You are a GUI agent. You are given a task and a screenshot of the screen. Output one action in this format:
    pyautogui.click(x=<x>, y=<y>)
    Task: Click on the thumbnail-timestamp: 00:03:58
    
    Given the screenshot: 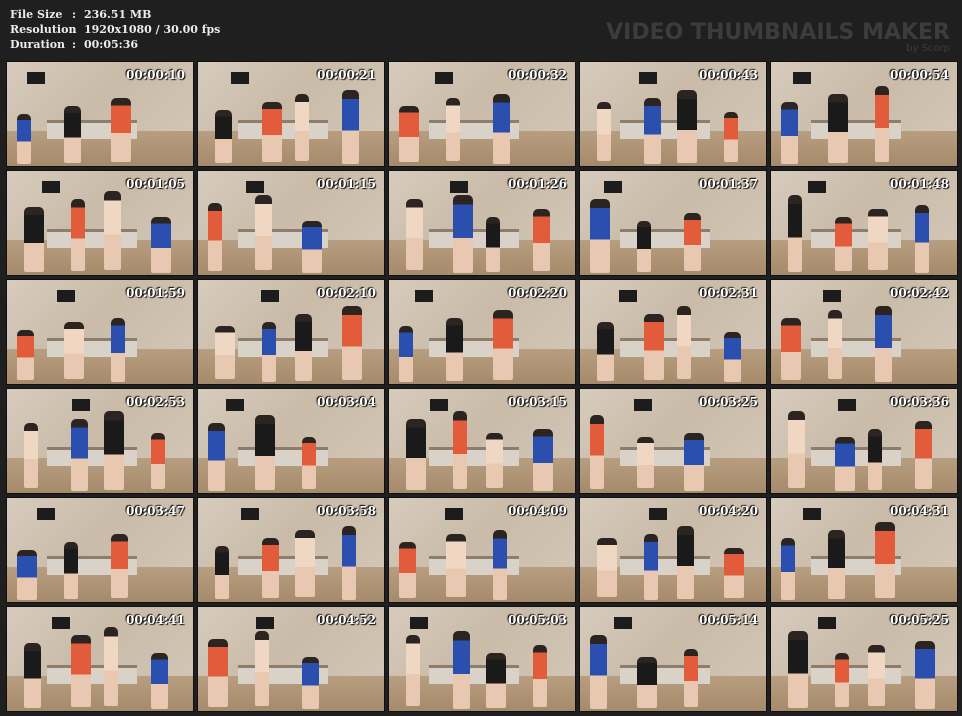 What is the action you would take?
    pyautogui.click(x=346, y=511)
    